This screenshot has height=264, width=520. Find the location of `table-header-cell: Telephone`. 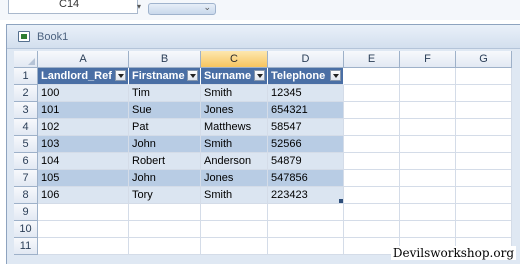

table-header-cell: Telephone is located at coordinates (306, 76).